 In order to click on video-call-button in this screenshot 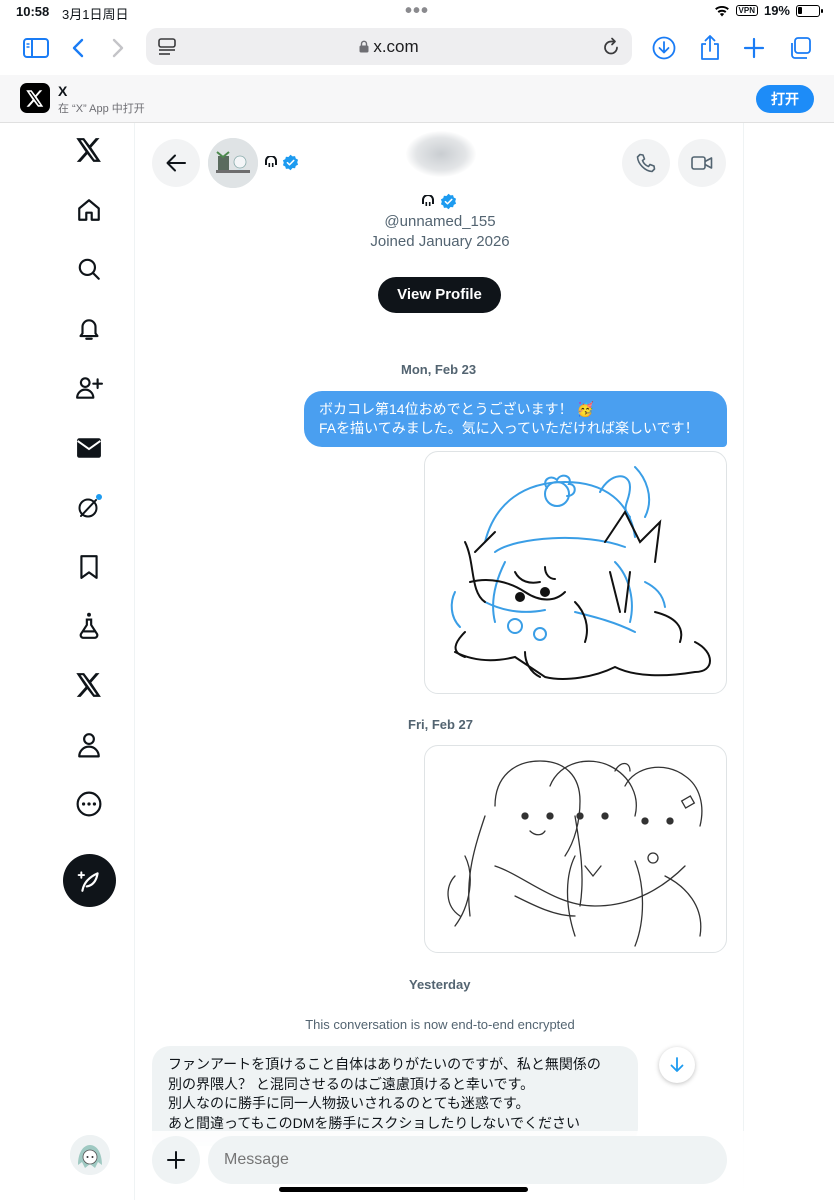, I will do `click(702, 163)`.